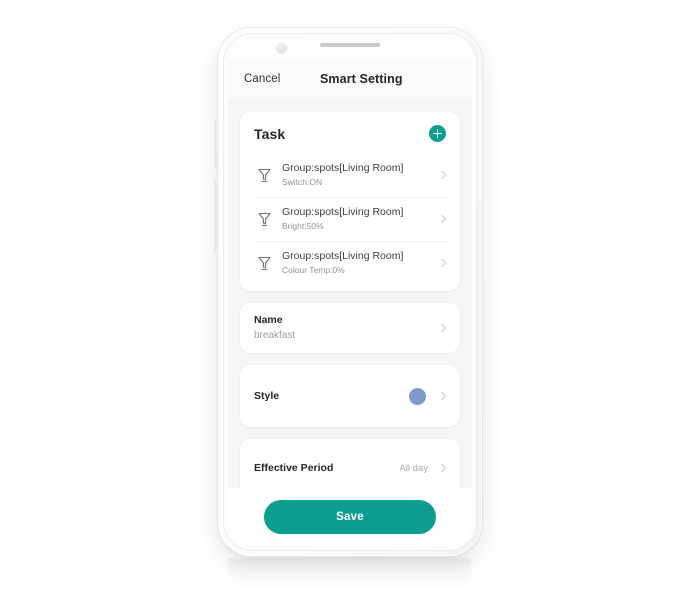  What do you see at coordinates (217, 216) in the screenshot?
I see `power-side-button` at bounding box center [217, 216].